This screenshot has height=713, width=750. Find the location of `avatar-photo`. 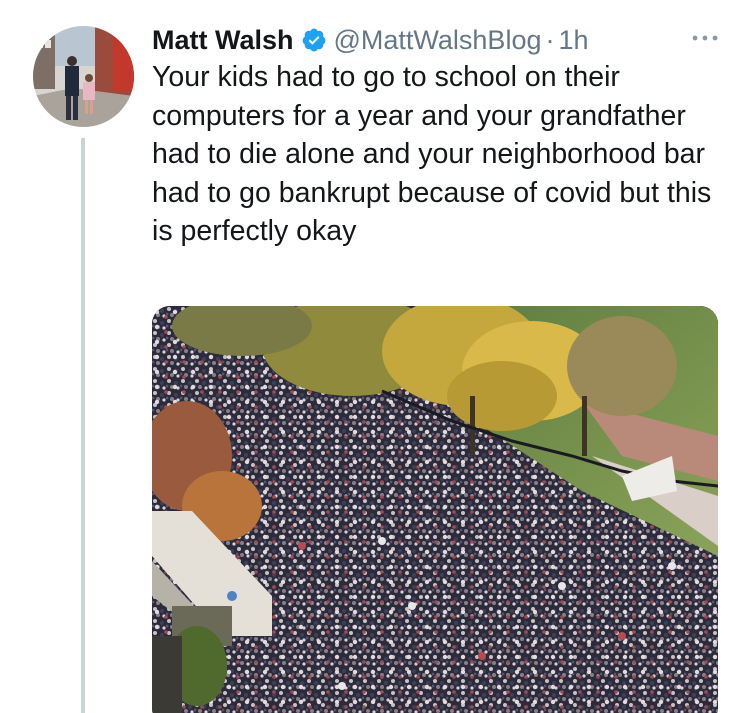

avatar-photo is located at coordinates (83, 76).